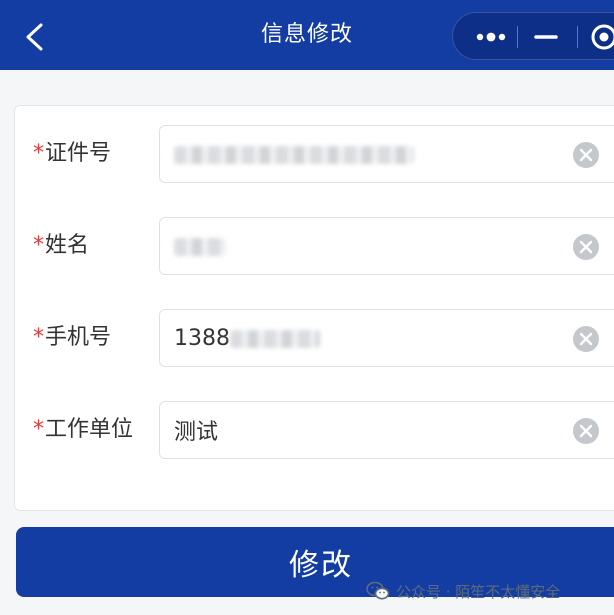 The image size is (614, 615). What do you see at coordinates (35, 37) in the screenshot?
I see `chevron-left-icon` at bounding box center [35, 37].